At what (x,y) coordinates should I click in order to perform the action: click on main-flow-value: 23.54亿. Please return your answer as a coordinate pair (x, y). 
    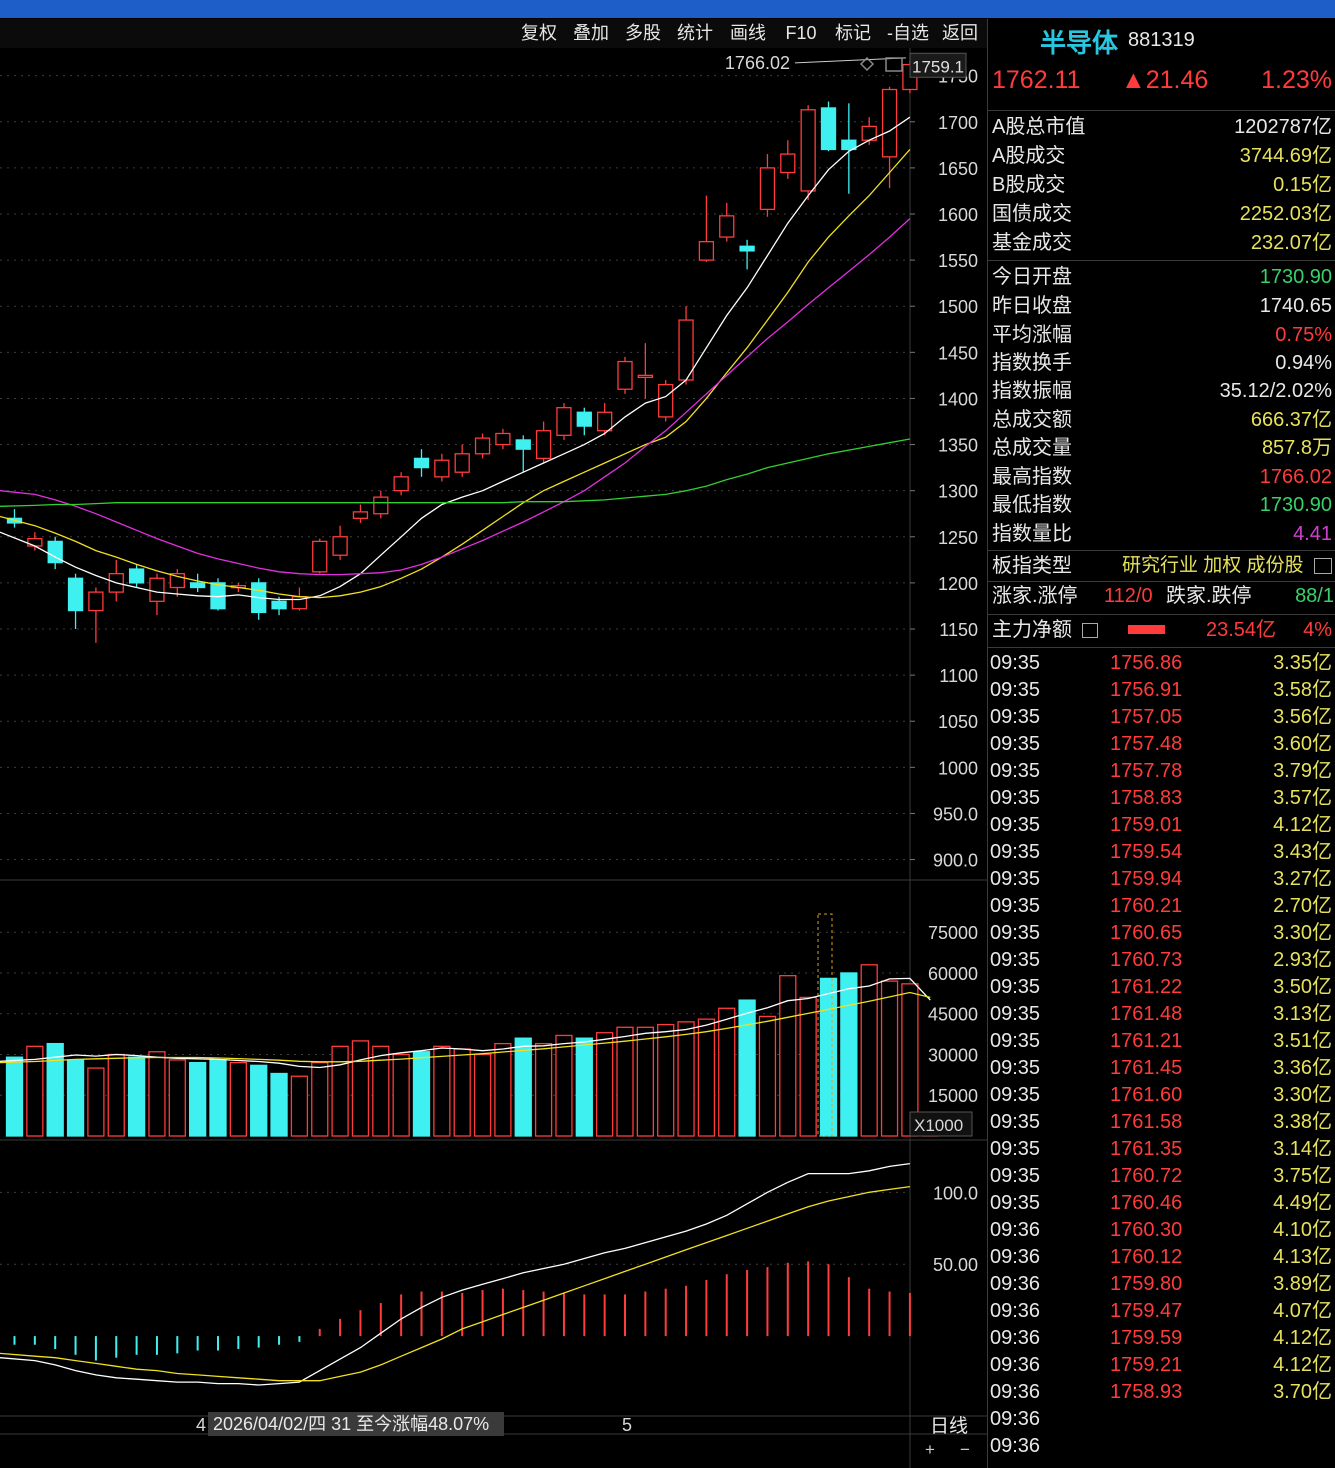
    Looking at the image, I should click on (1241, 630).